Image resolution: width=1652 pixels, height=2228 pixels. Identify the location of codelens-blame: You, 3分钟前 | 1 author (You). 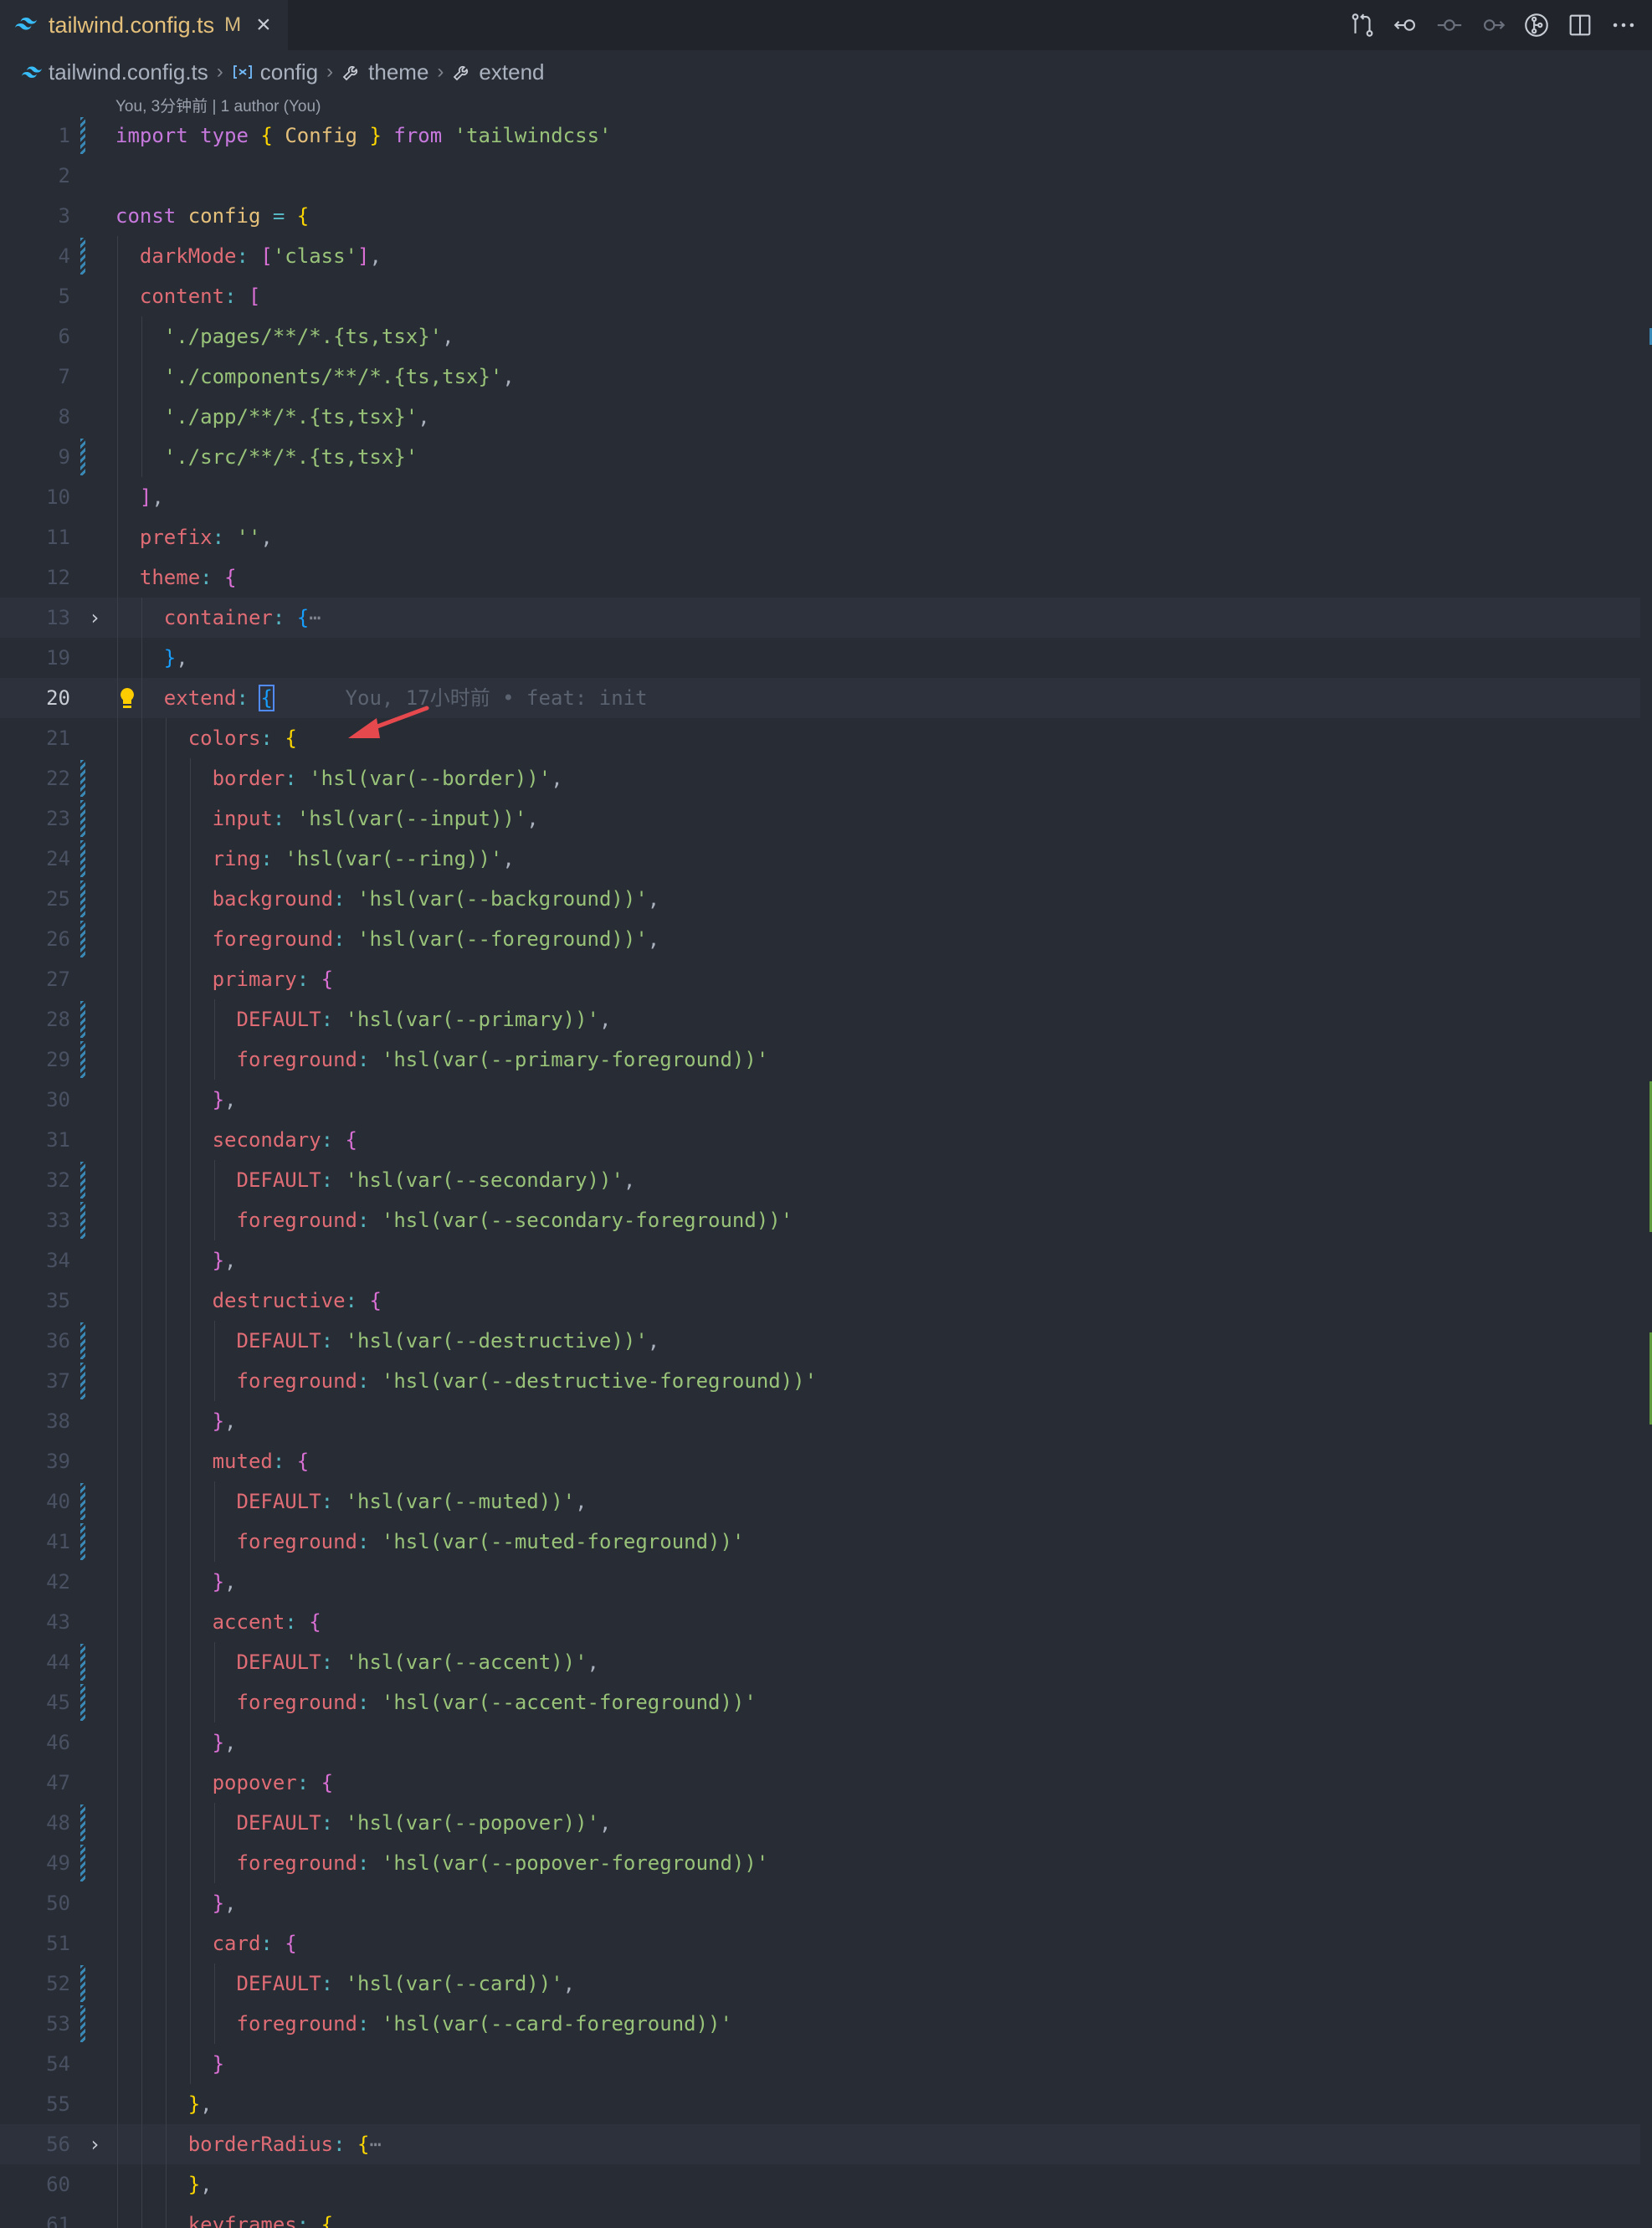
(218, 105).